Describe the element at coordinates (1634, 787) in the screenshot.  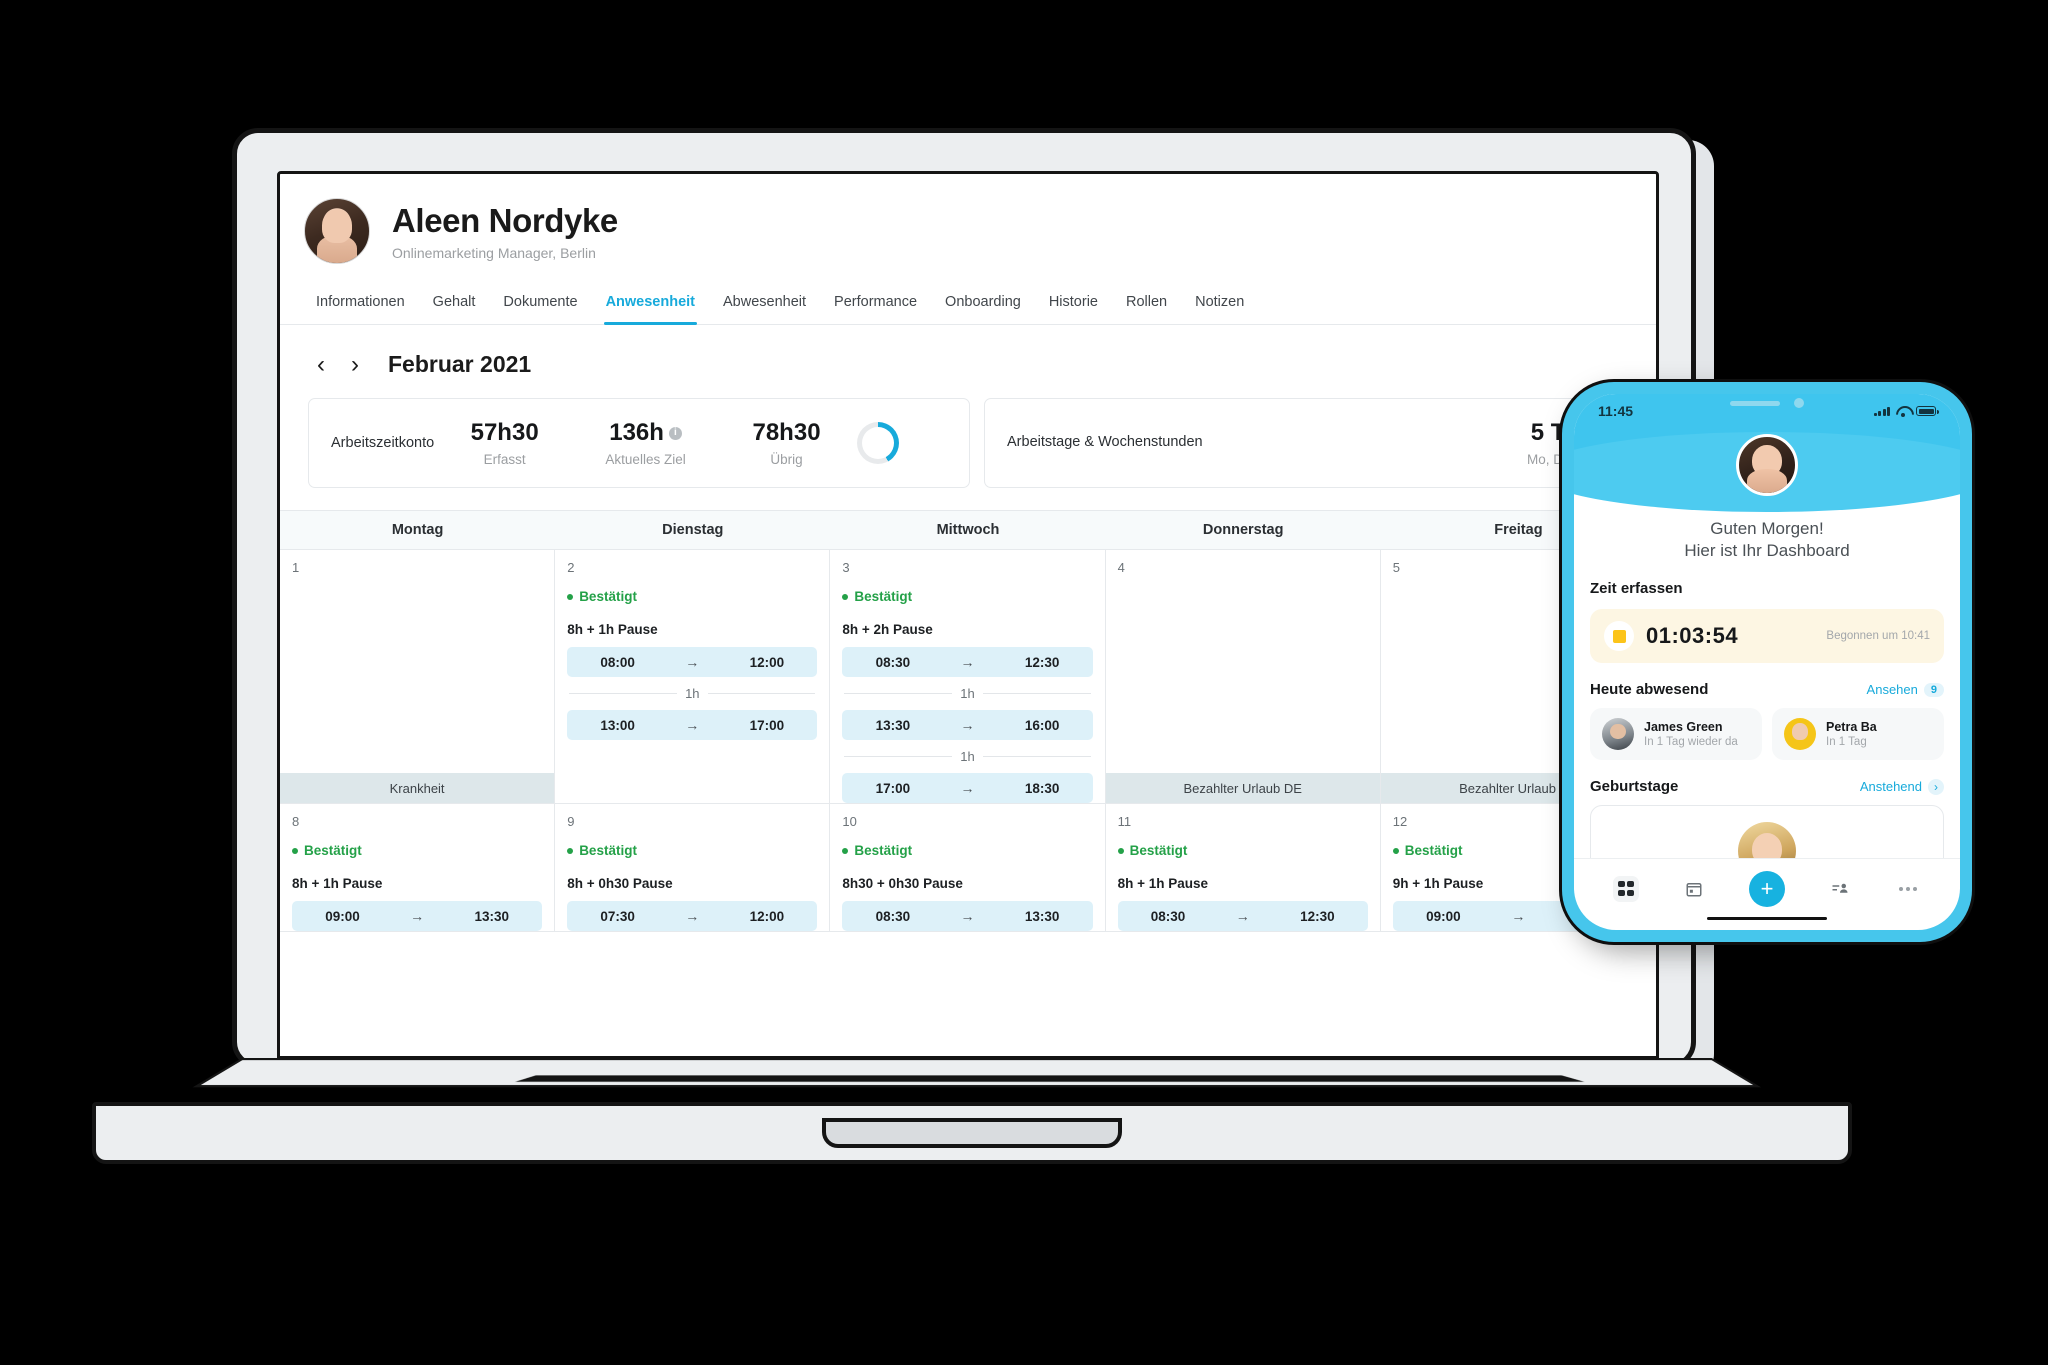
I see `birthdays-title: Geburtstage` at that location.